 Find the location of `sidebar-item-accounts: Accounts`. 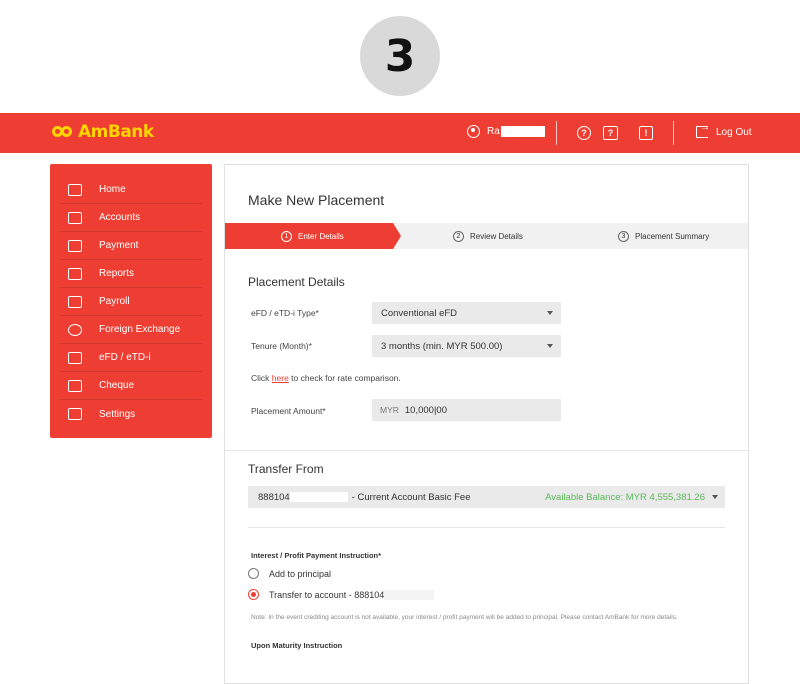

sidebar-item-accounts: Accounts is located at coordinates (131, 218).